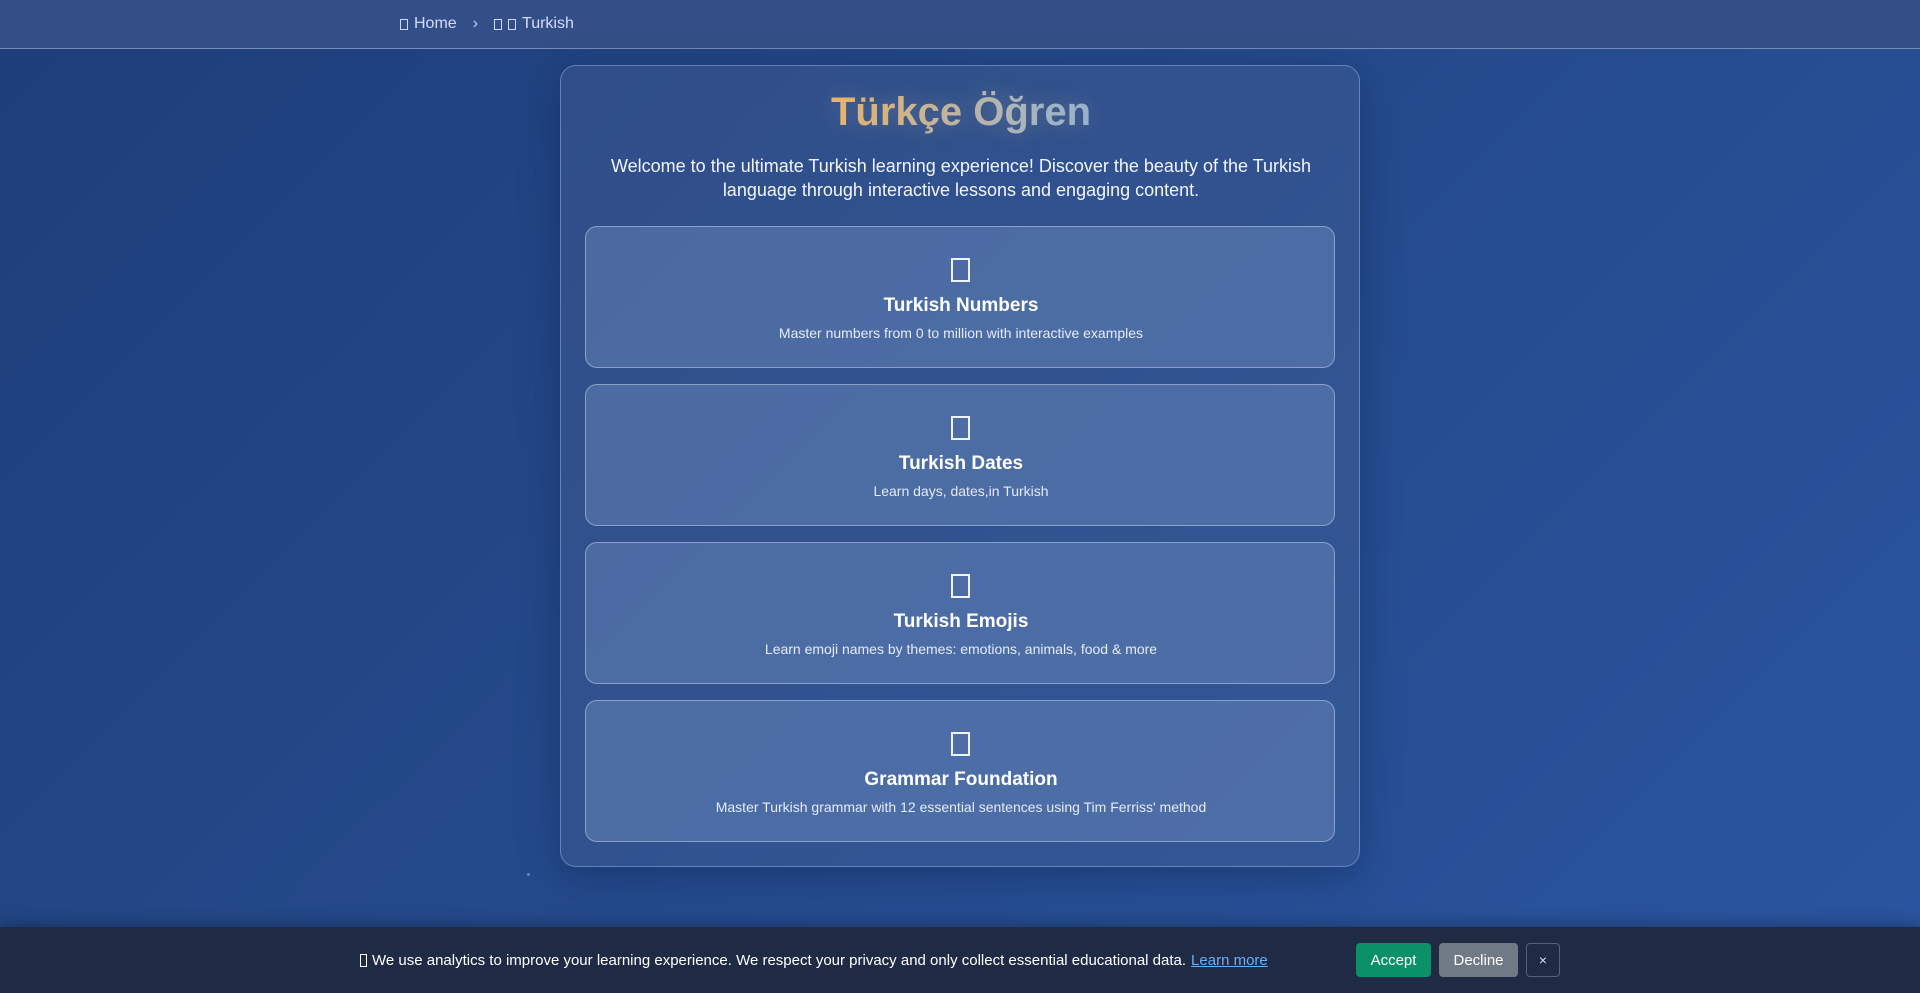 The width and height of the screenshot is (1920, 993). Describe the element at coordinates (363, 960) in the screenshot. I see `cookie-icon` at that location.